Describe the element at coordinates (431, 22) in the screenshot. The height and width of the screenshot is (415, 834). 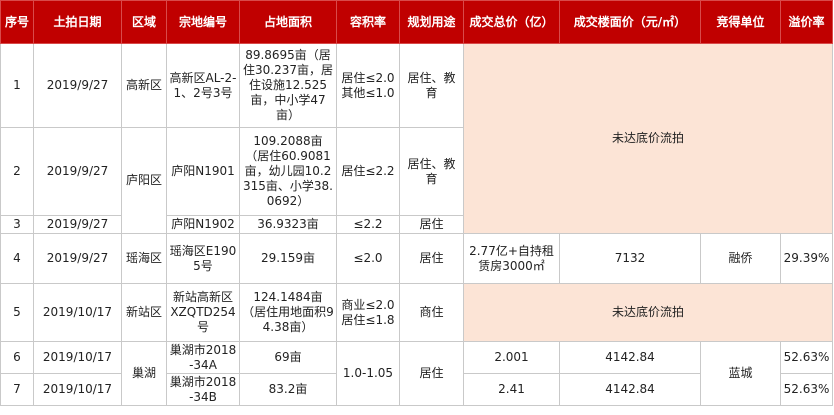
I see `col-header-use: 规划用途` at that location.